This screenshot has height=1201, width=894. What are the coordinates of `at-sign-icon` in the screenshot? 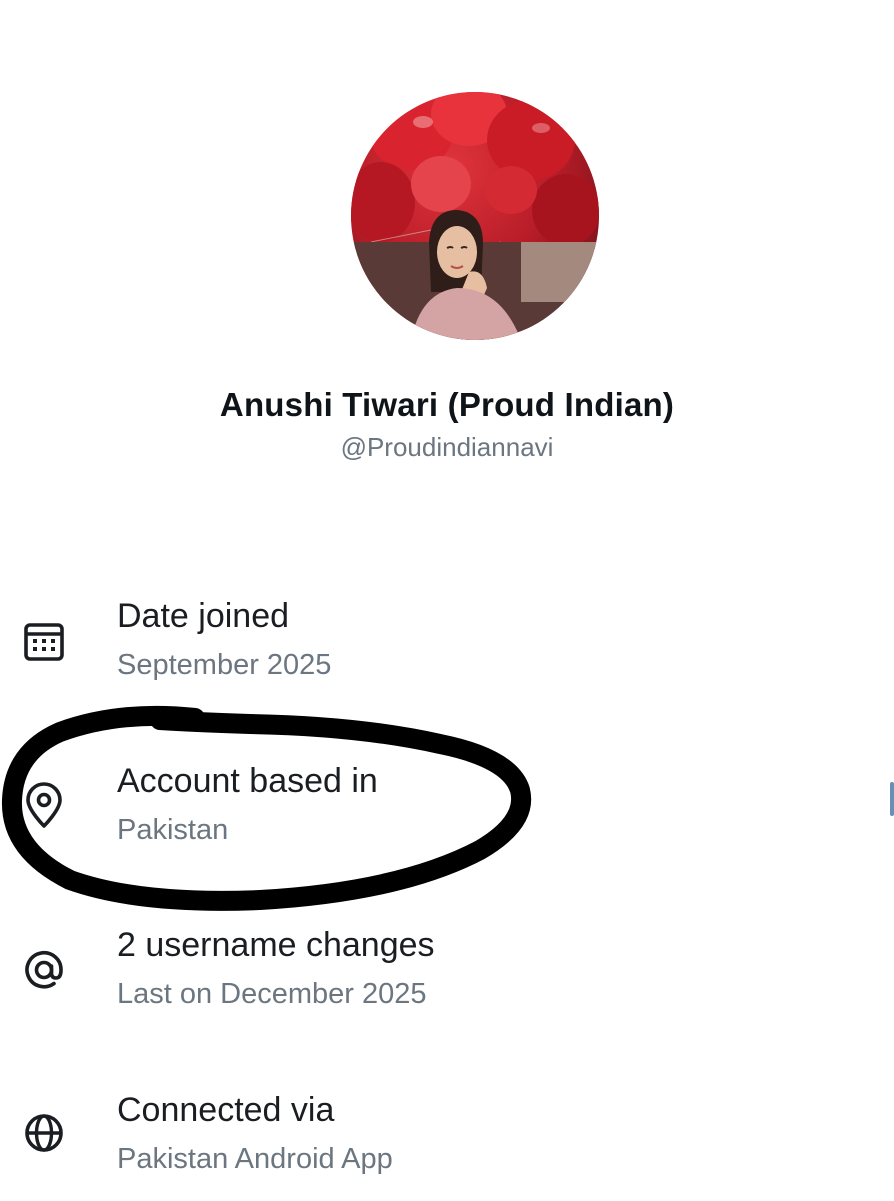 It's located at (44, 970).